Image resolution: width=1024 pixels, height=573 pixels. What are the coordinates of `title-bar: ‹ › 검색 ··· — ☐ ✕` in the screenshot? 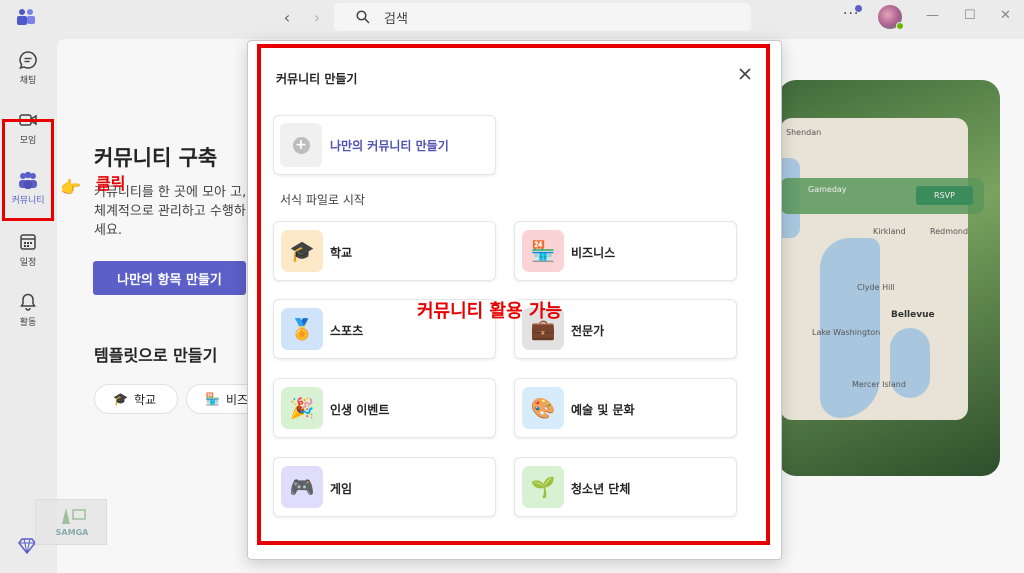 It's located at (512, 18).